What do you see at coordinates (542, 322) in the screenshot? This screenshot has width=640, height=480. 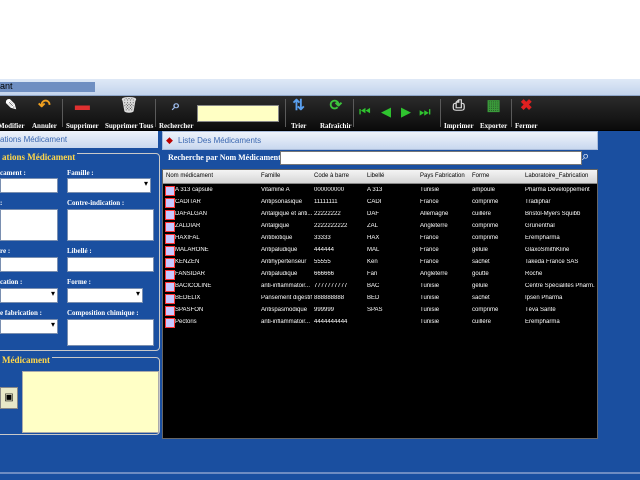 I see `table-cell: Erempharma` at bounding box center [542, 322].